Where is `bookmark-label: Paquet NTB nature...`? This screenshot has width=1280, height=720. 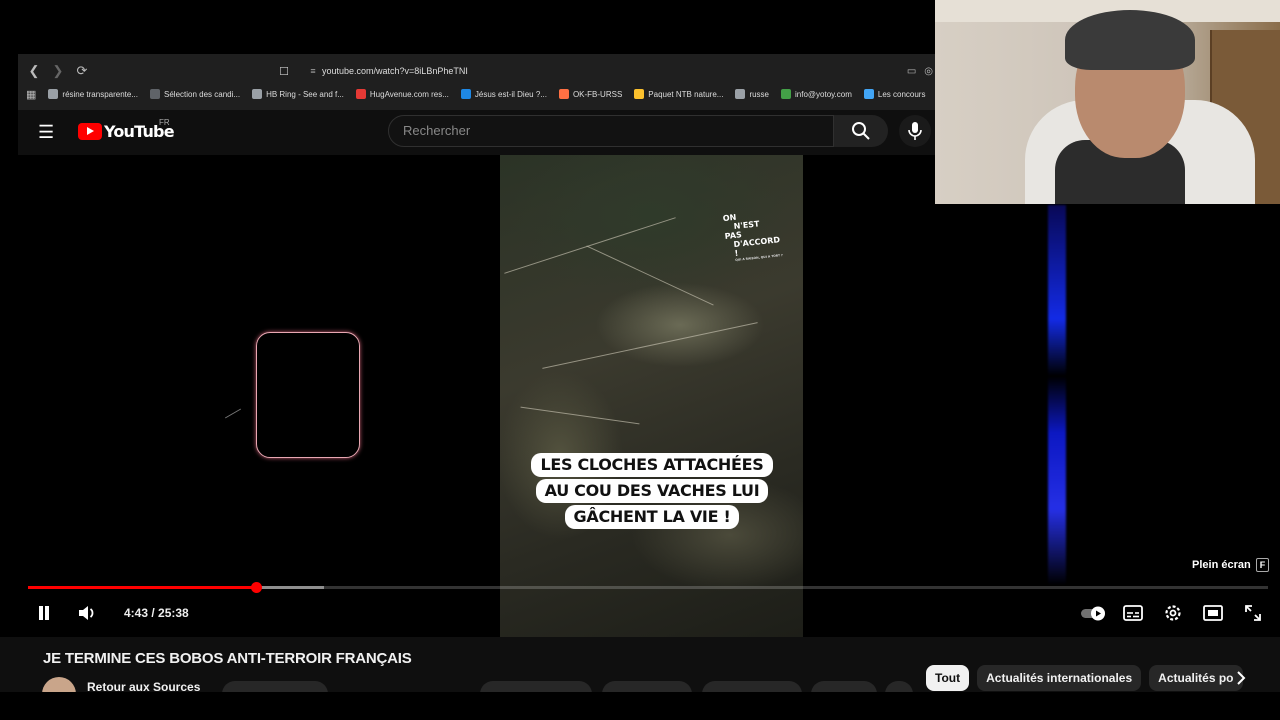 bookmark-label: Paquet NTB nature... is located at coordinates (686, 94).